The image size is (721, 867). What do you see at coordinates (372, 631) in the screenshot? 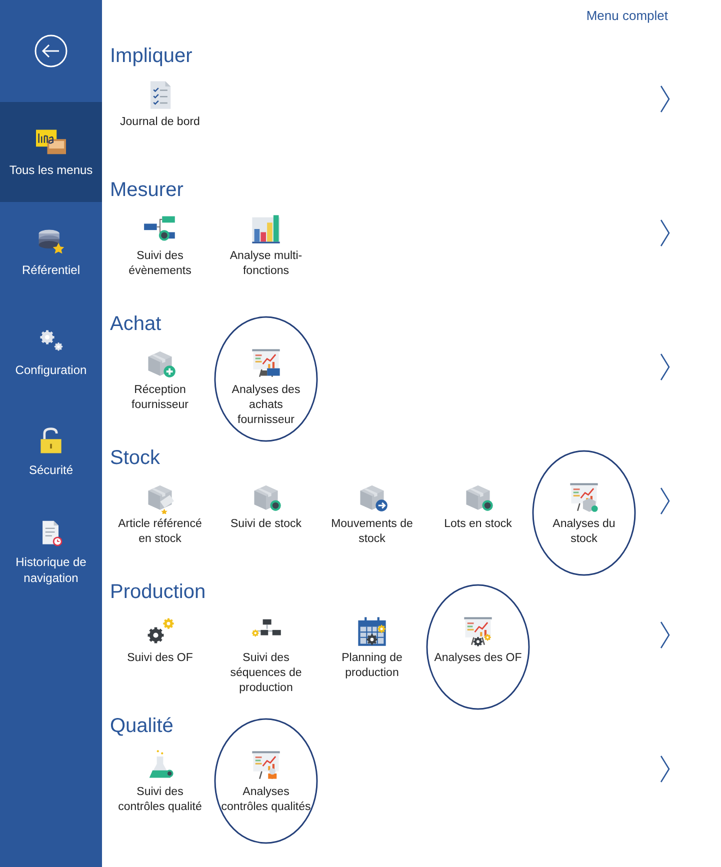
I see `calendar-icon` at bounding box center [372, 631].